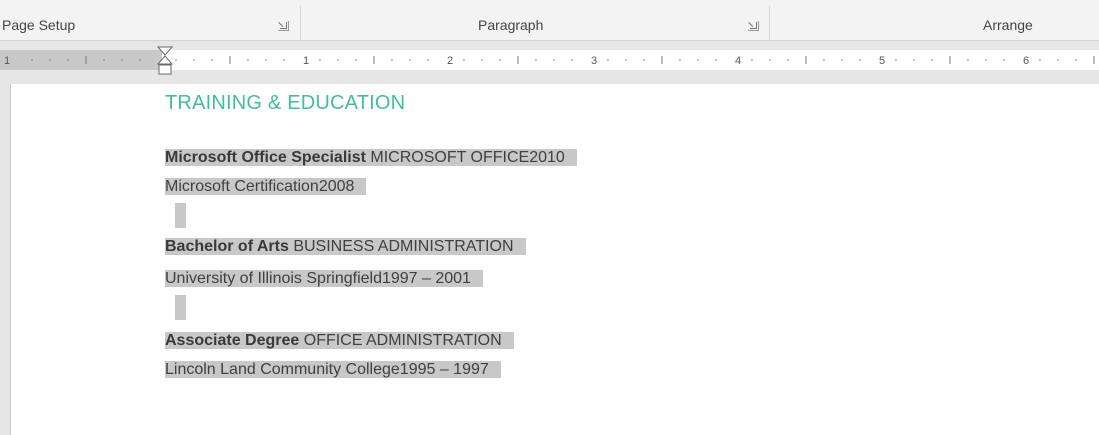 The width and height of the screenshot is (1099, 435). What do you see at coordinates (450, 61) in the screenshot?
I see `ruler-number: 2` at bounding box center [450, 61].